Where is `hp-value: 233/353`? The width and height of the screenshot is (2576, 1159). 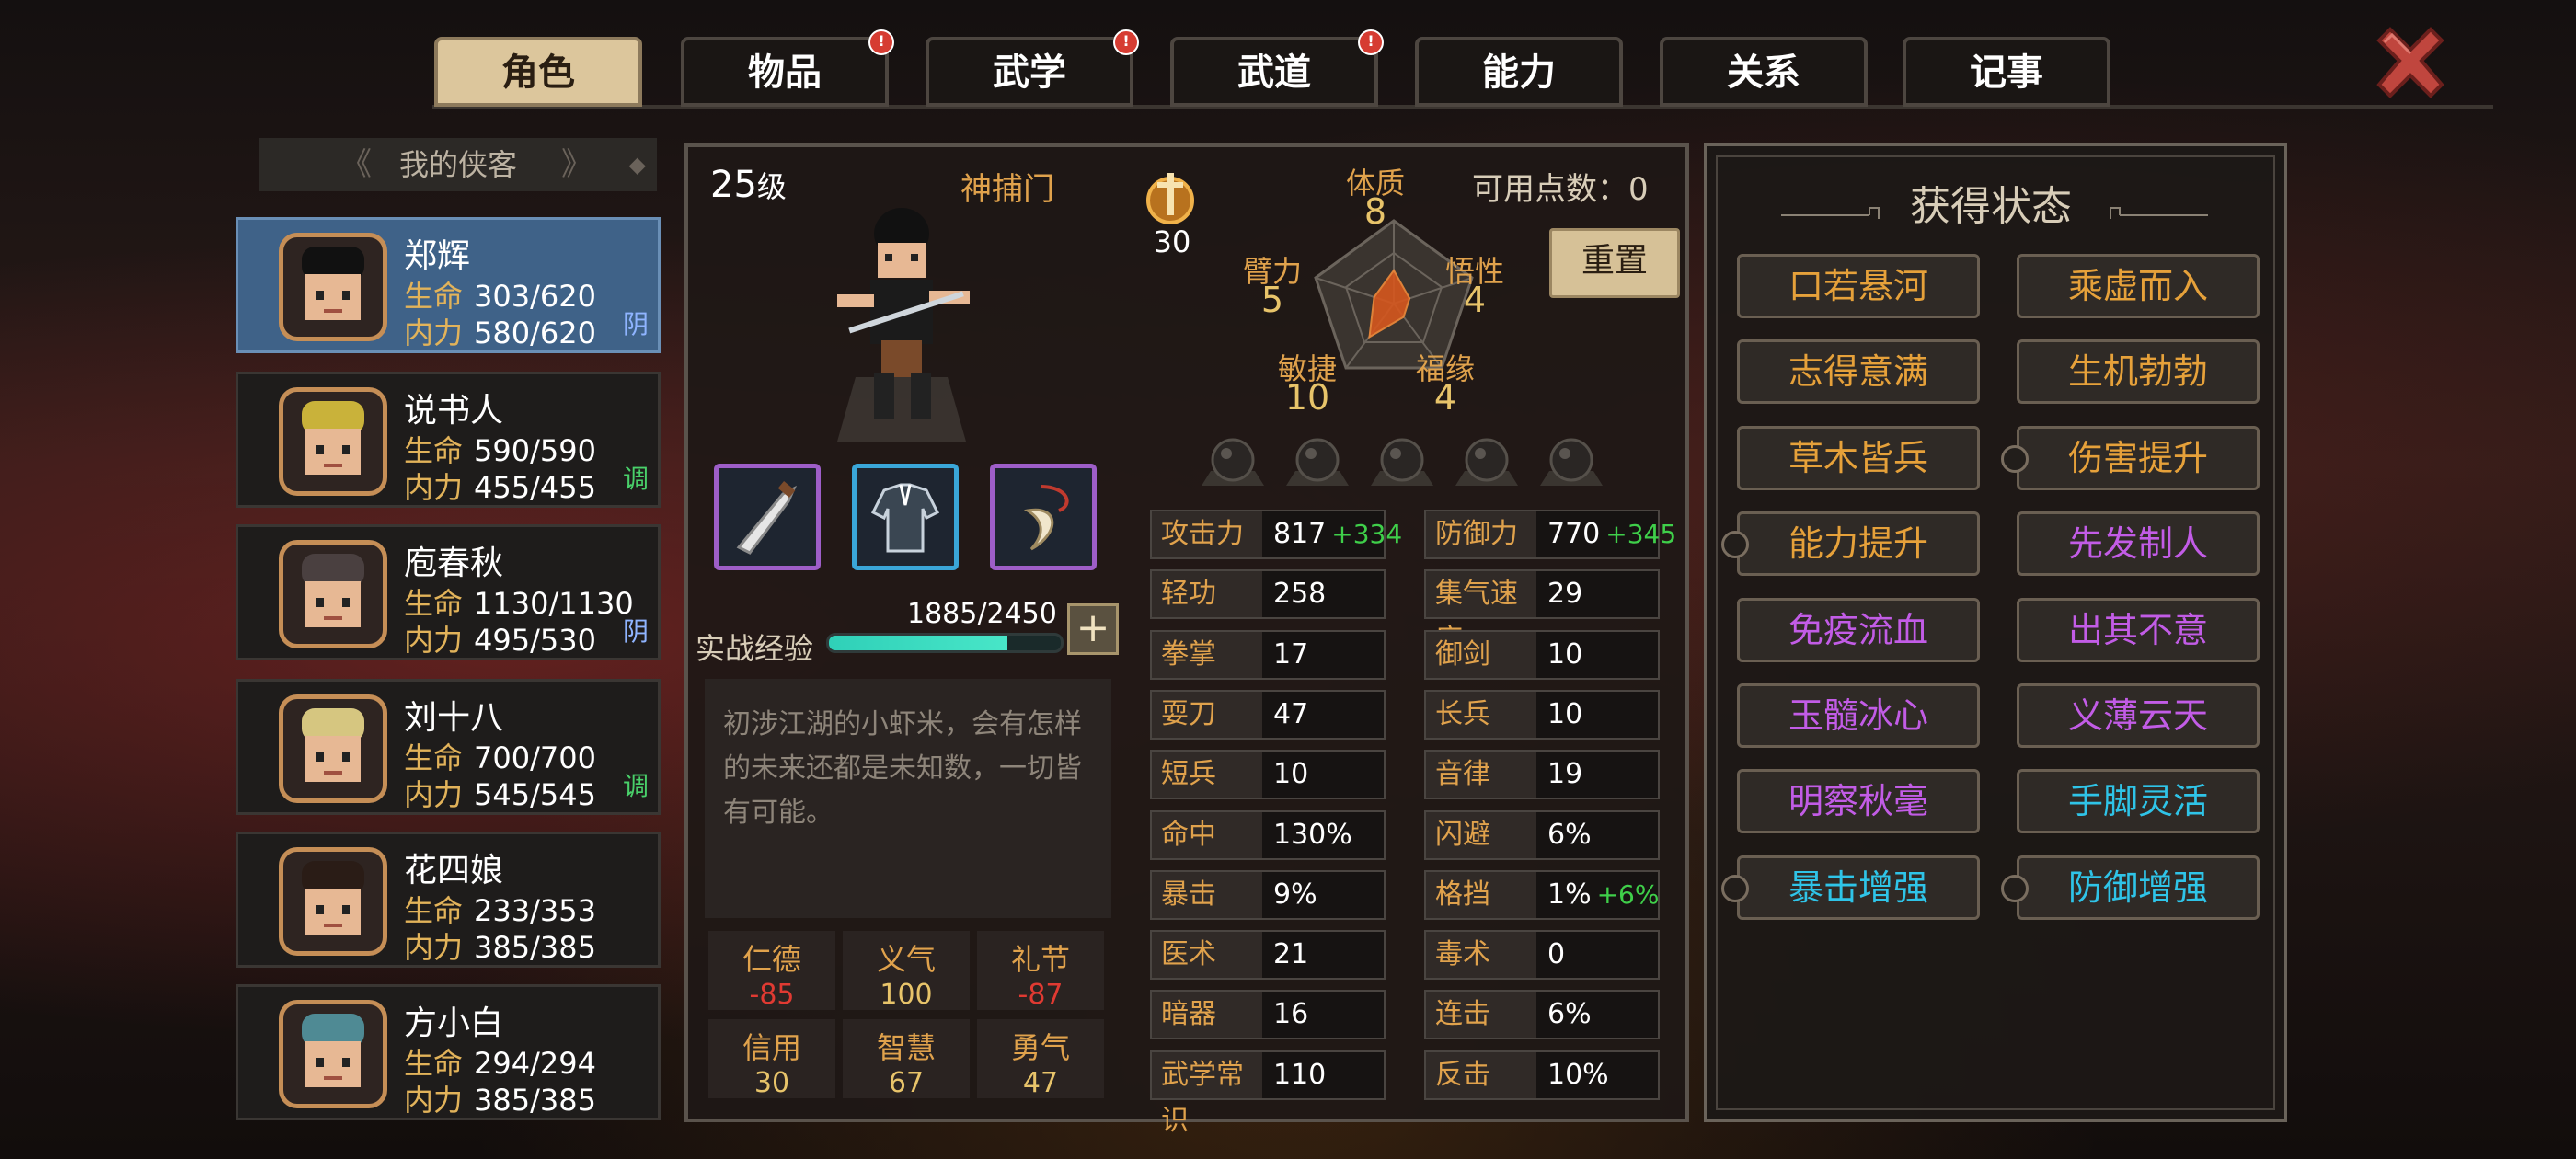
hp-value: 233/353 is located at coordinates (535, 910).